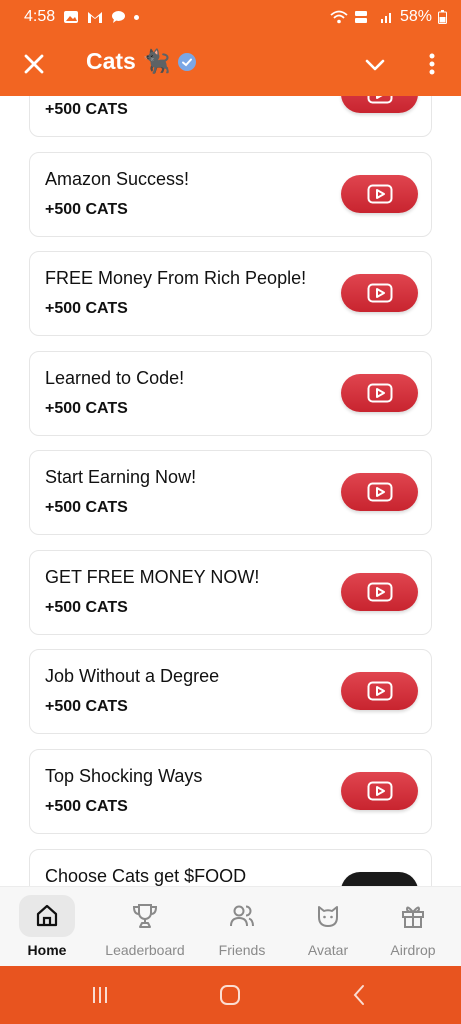 This screenshot has width=461, height=1024. I want to click on gallery-notification-icon, so click(71, 17).